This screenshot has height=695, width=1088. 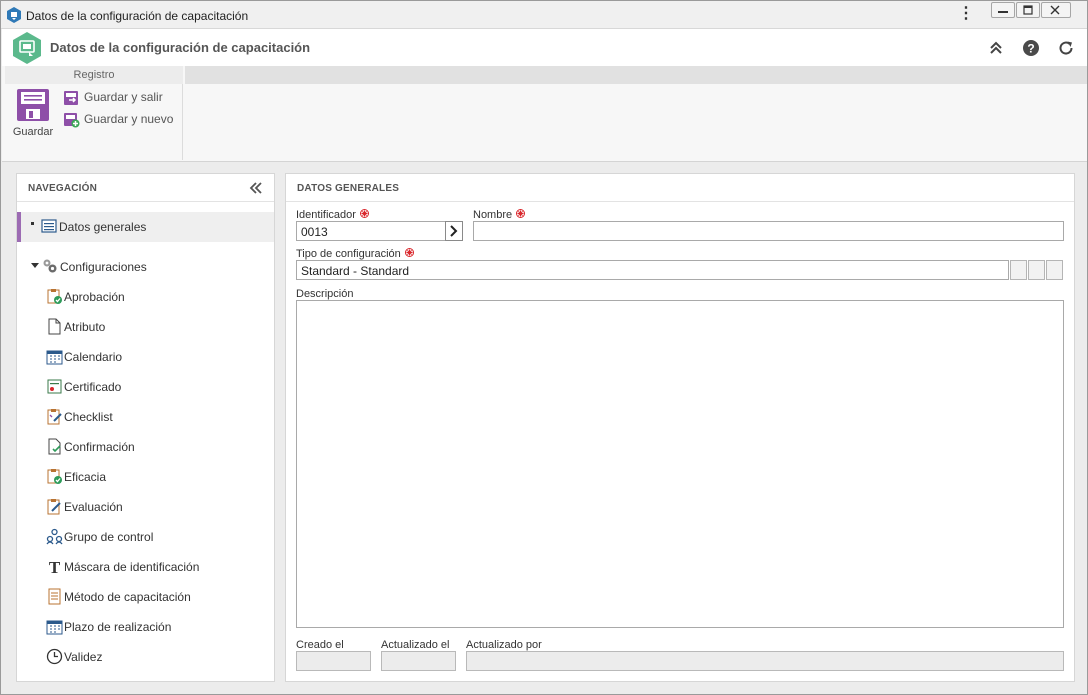 What do you see at coordinates (54, 357) in the screenshot?
I see `calendar-icon` at bounding box center [54, 357].